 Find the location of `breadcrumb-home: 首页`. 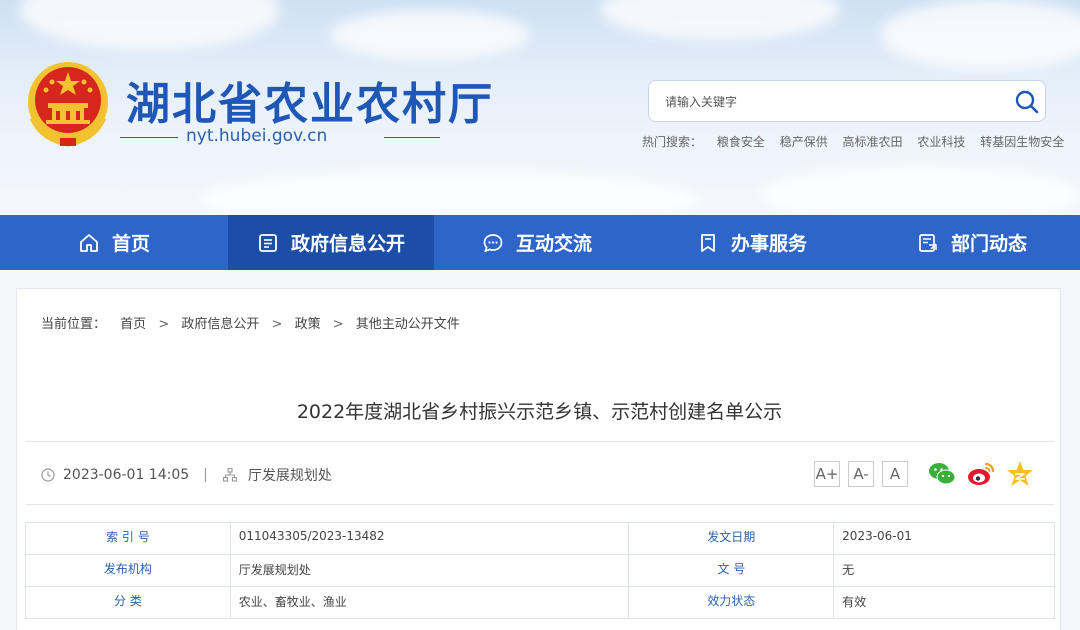

breadcrumb-home: 首页 is located at coordinates (133, 324).